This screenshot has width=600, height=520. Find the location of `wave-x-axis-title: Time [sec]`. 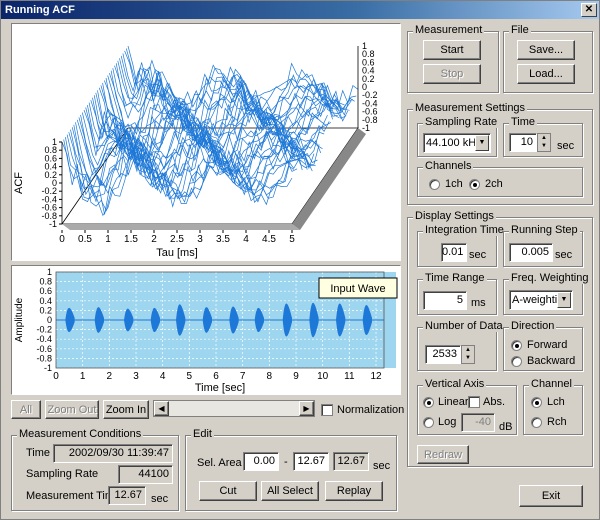

wave-x-axis-title: Time [sec] is located at coordinates (220, 388).